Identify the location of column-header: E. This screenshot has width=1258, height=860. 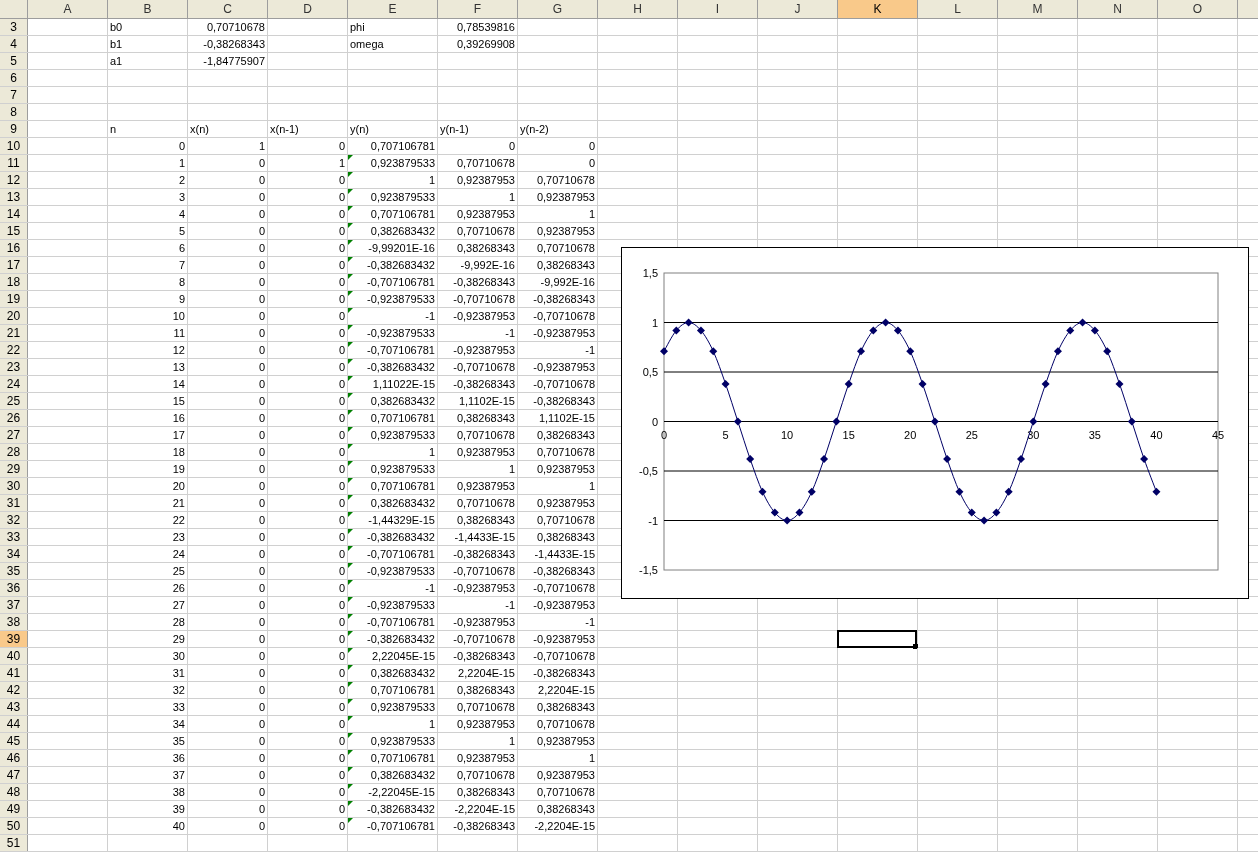
(393, 9).